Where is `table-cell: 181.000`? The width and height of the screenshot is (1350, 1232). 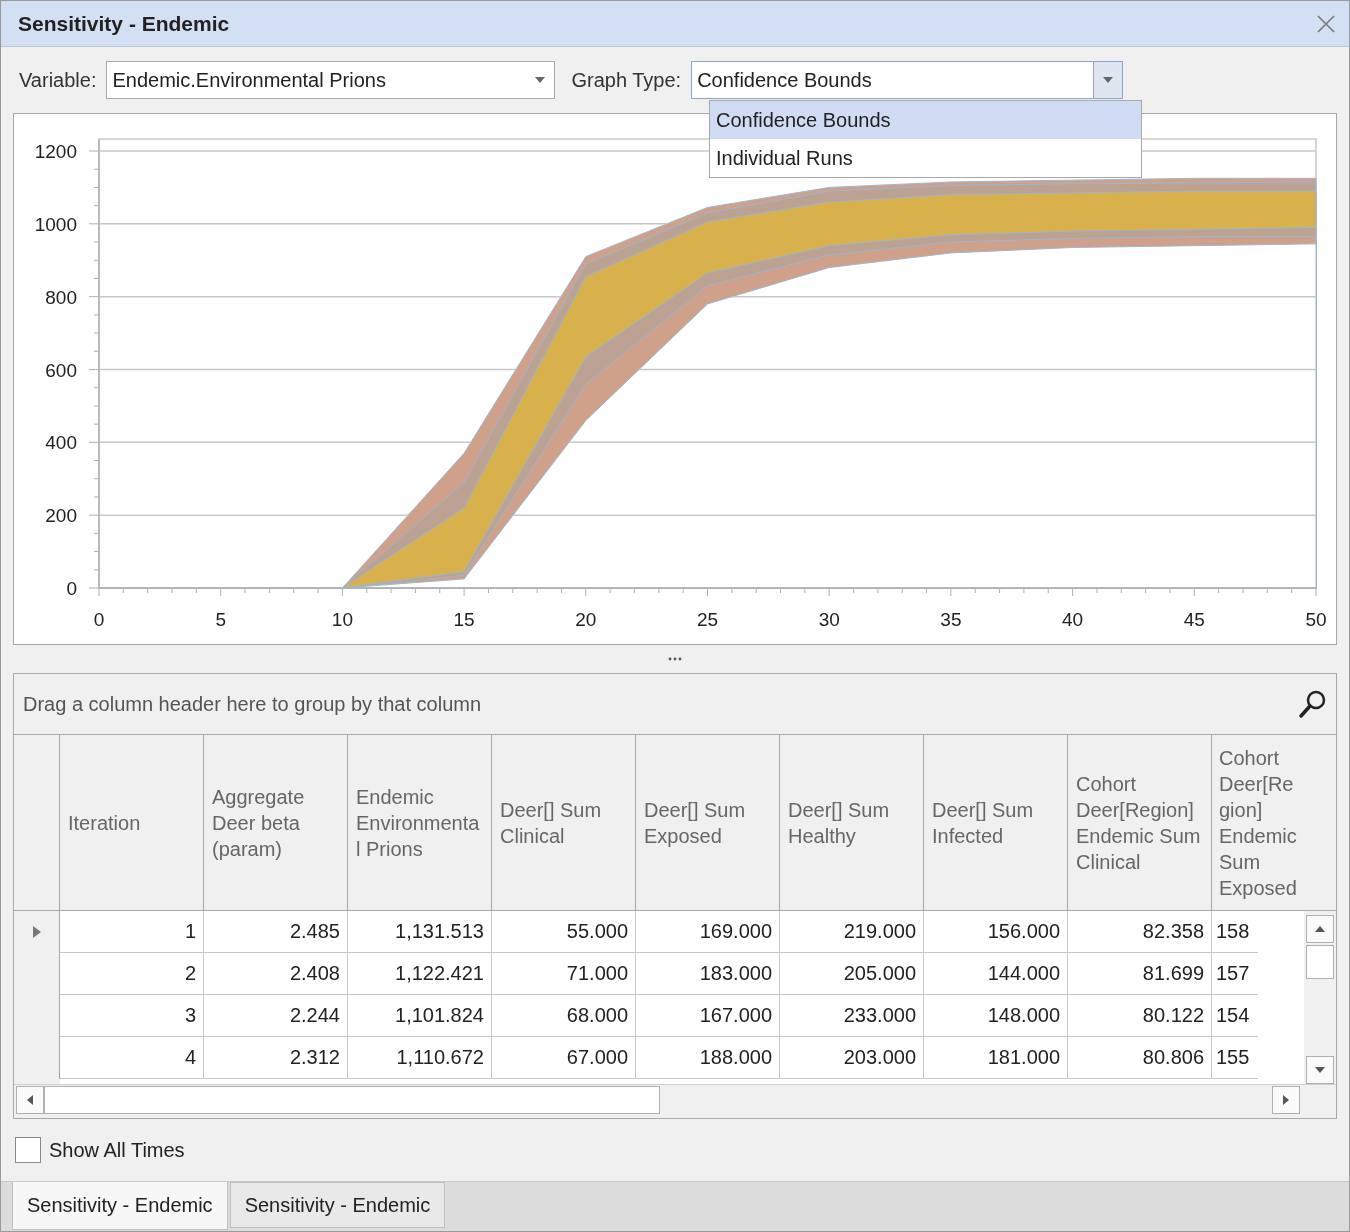 table-cell: 181.000 is located at coordinates (996, 1058).